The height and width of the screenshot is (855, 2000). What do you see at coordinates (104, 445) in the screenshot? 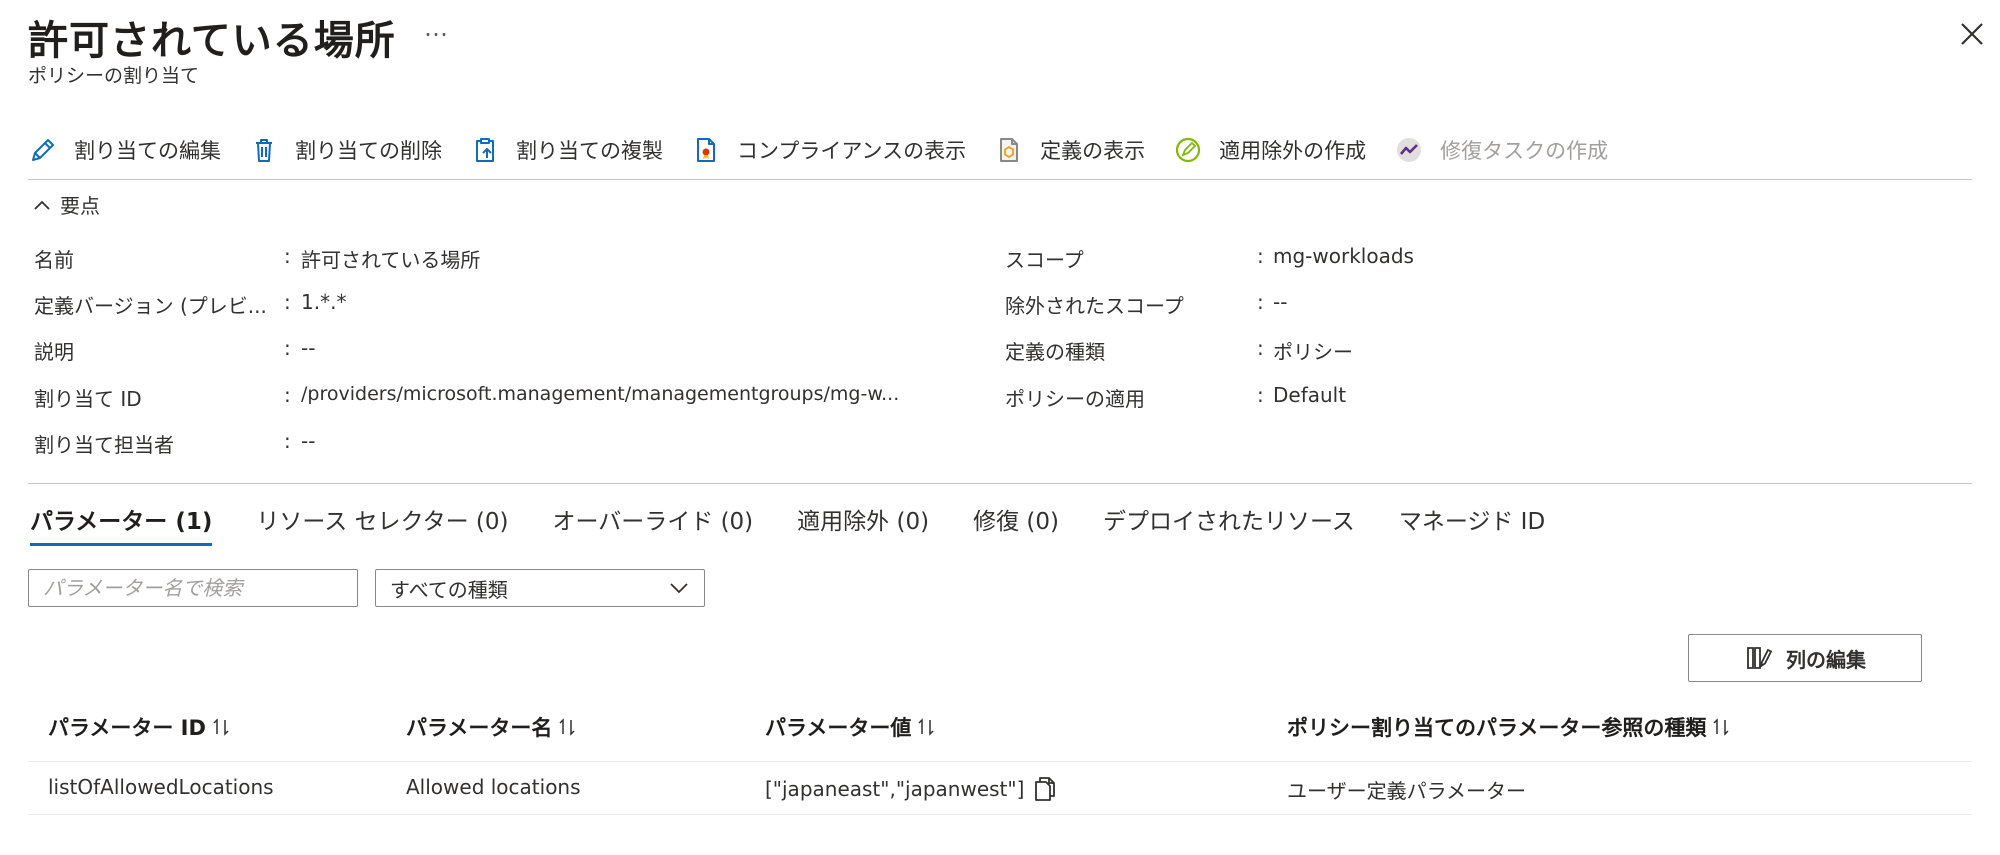
I see `essentials-label: 割り当て担当者` at bounding box center [104, 445].